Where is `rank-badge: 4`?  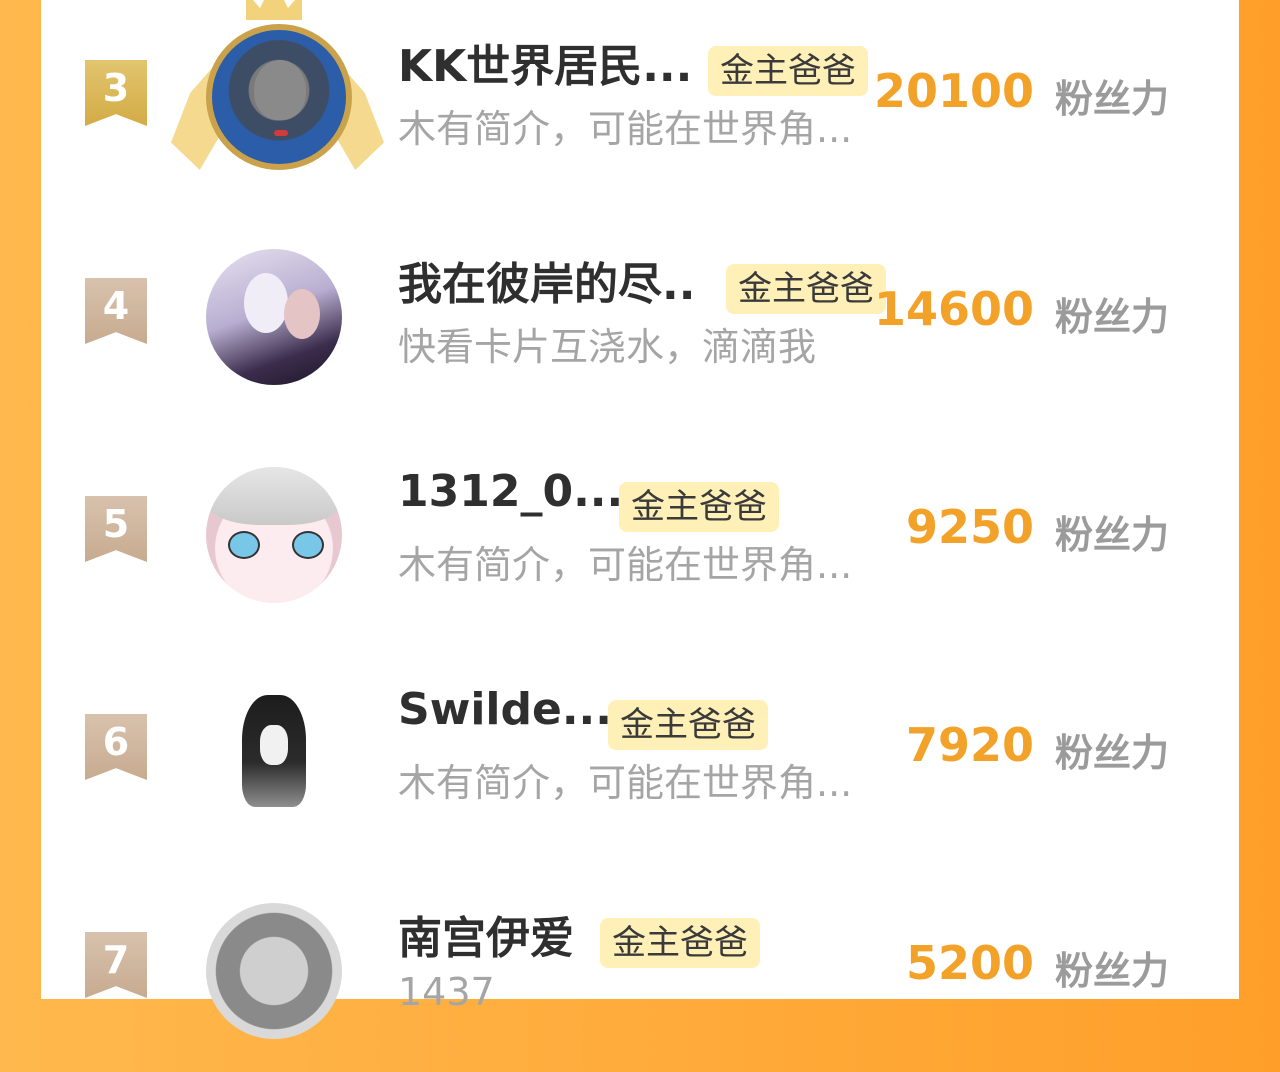 rank-badge: 4 is located at coordinates (116, 311).